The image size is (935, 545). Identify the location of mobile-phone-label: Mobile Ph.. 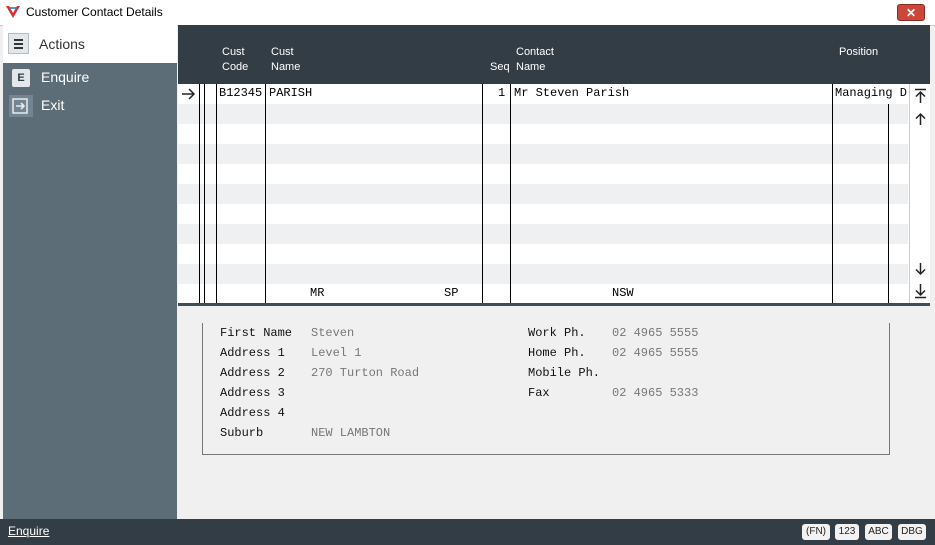
(564, 373).